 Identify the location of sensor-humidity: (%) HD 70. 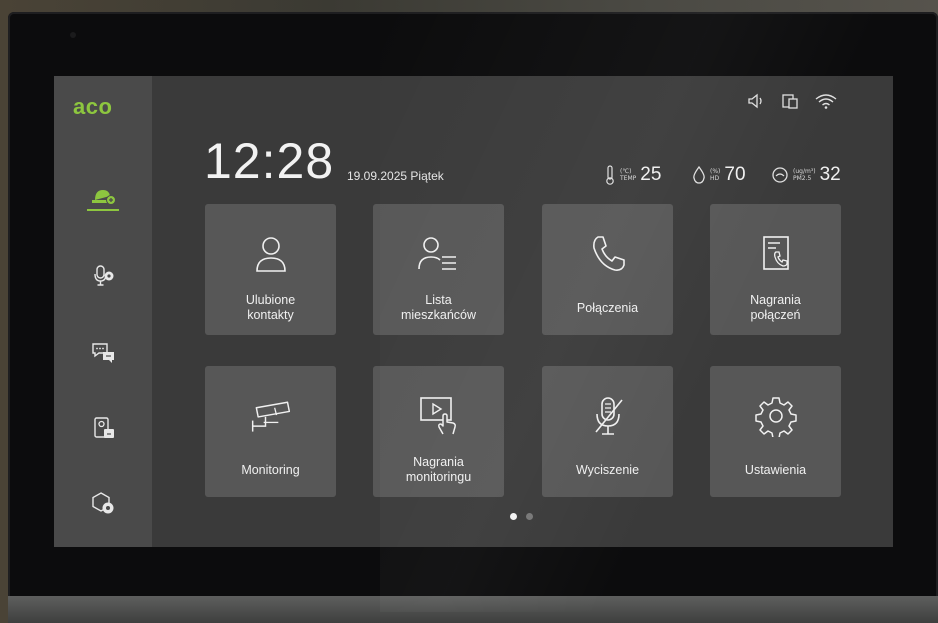
(719, 175).